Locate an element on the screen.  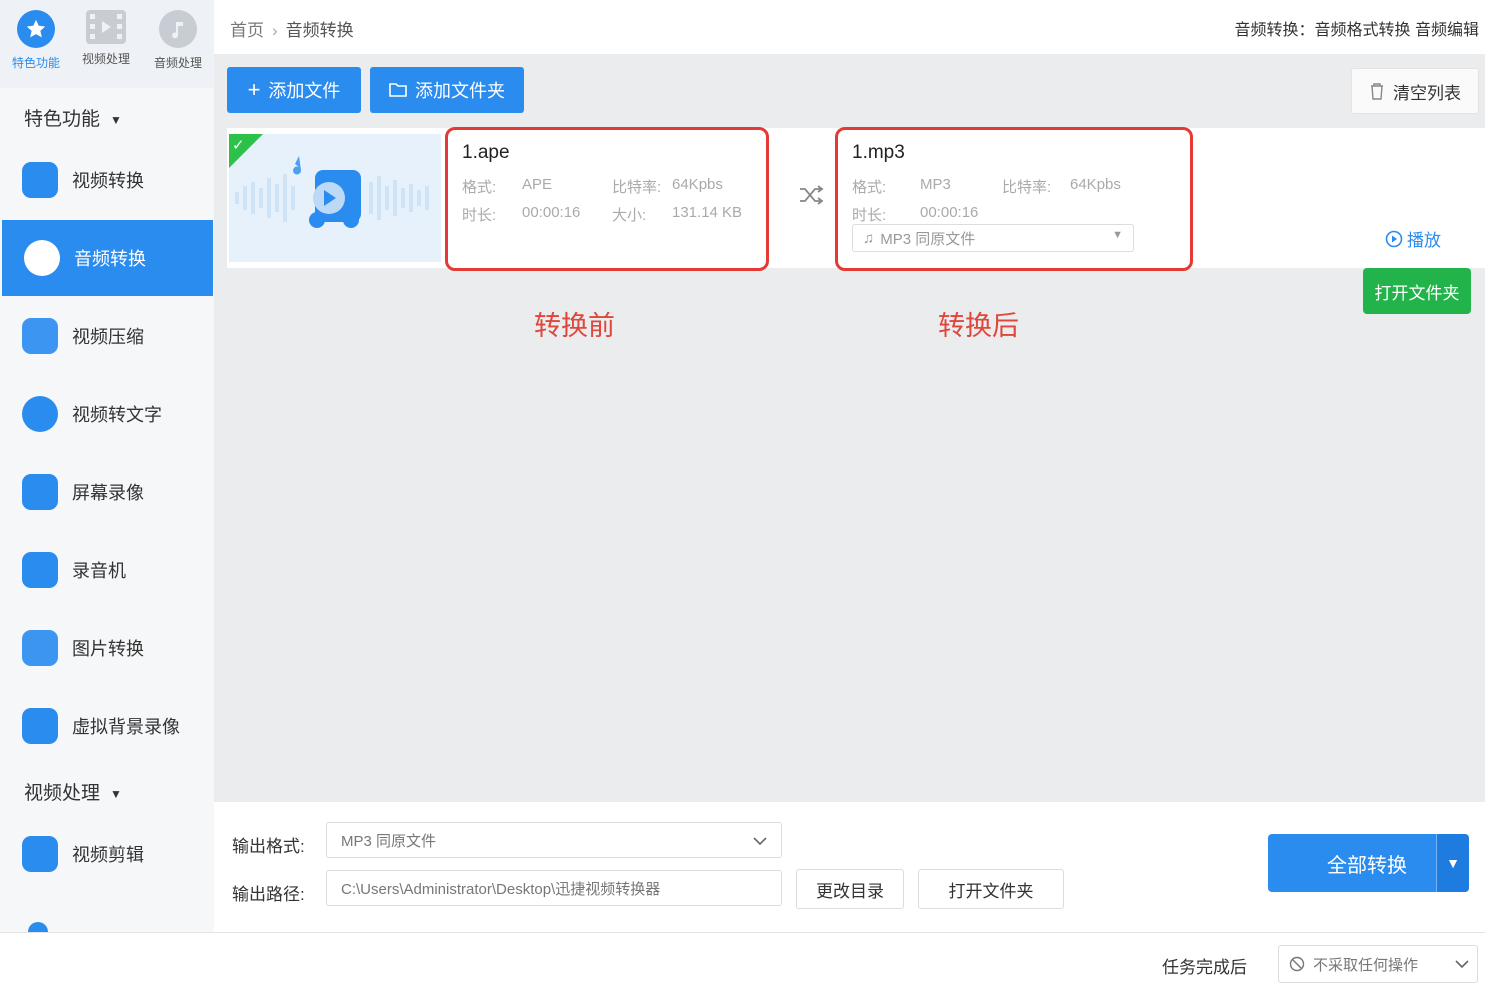
video-to-text-icon is located at coordinates (40, 414).